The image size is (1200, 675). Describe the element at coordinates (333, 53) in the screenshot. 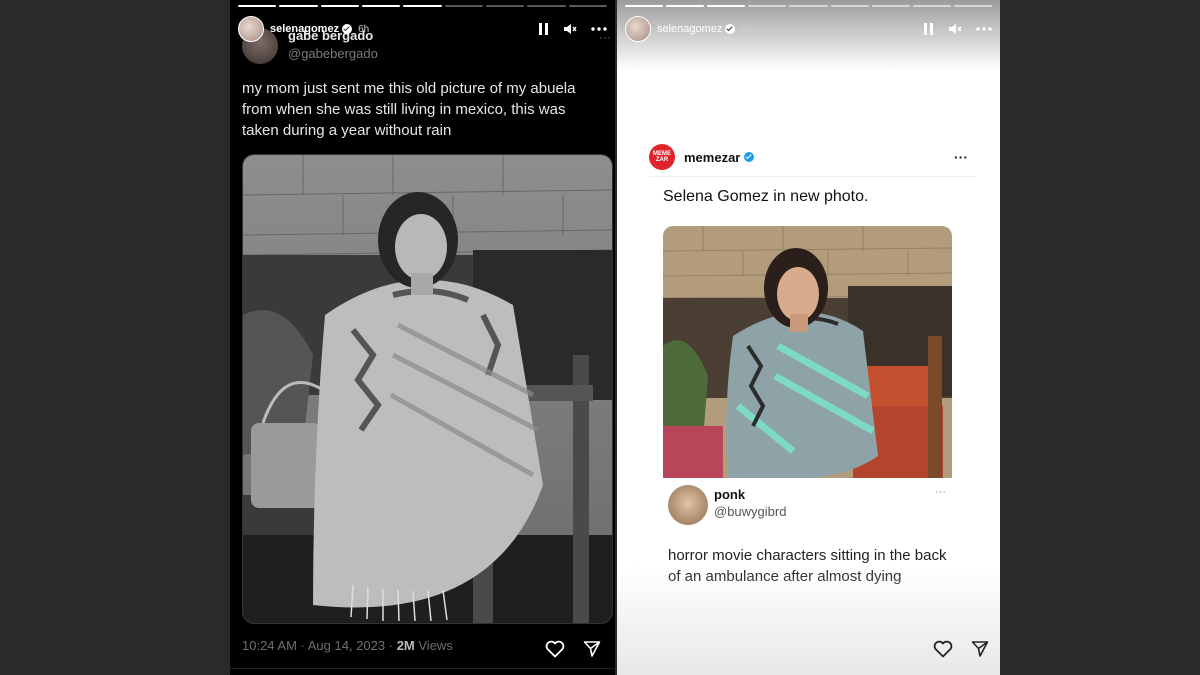

I see `tweet-author-handle: @gabebergado` at that location.